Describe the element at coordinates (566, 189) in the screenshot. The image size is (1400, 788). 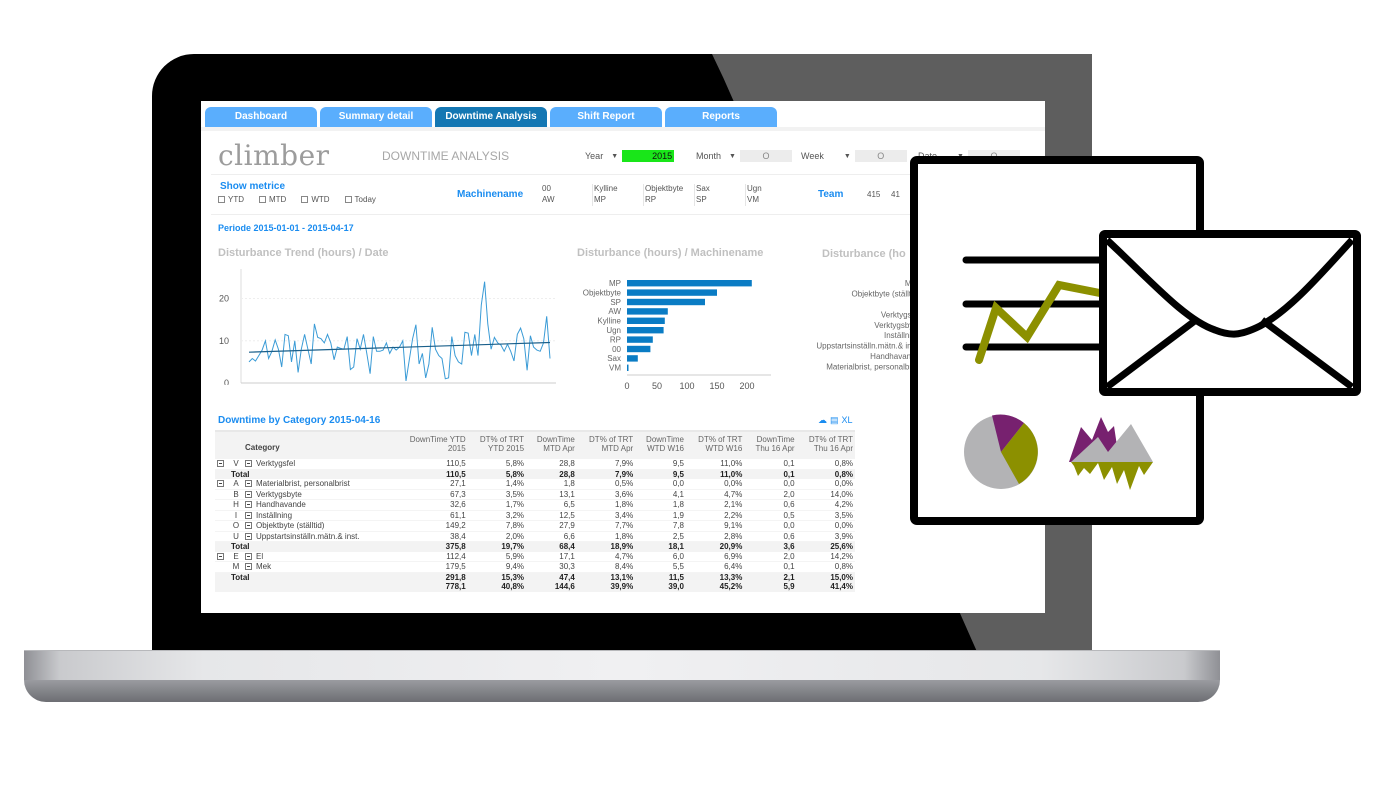
I see `machinename-option: 00` at that location.